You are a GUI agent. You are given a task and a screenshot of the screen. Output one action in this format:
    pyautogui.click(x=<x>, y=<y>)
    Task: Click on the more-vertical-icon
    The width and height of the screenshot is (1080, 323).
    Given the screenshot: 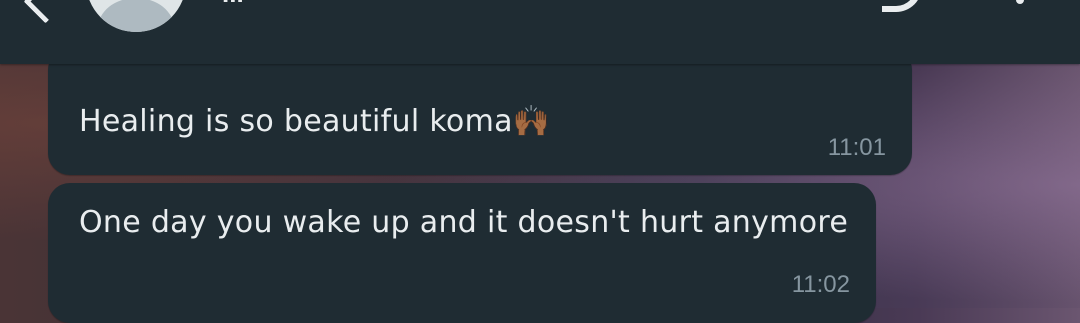 What is the action you would take?
    pyautogui.click(x=1020, y=2)
    